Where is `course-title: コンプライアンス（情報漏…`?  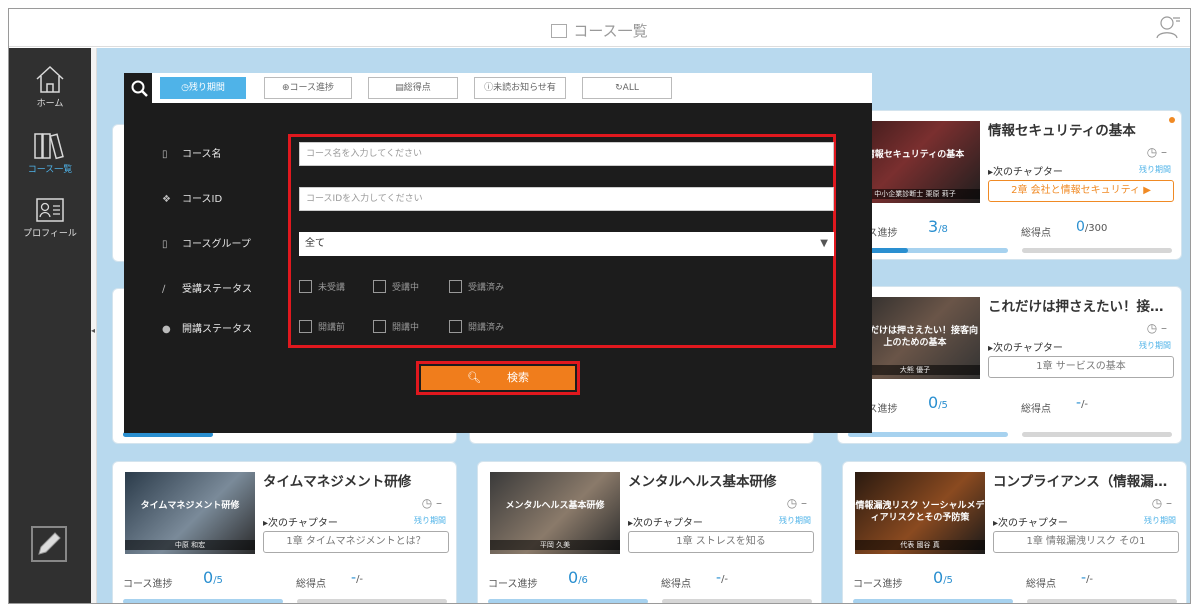 course-title: コンプライアンス（情報漏… is located at coordinates (1085, 480).